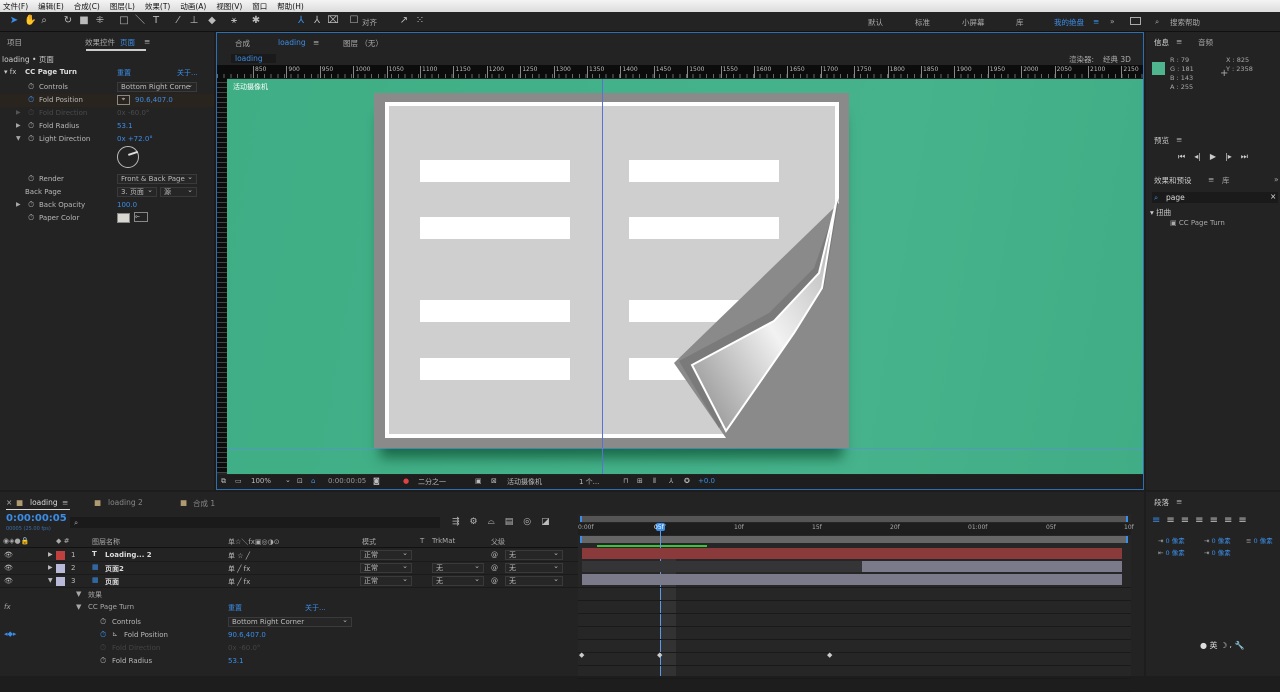 The height and width of the screenshot is (692, 1280). I want to click on workspace-menu-icon: ≡, so click(1096, 21).